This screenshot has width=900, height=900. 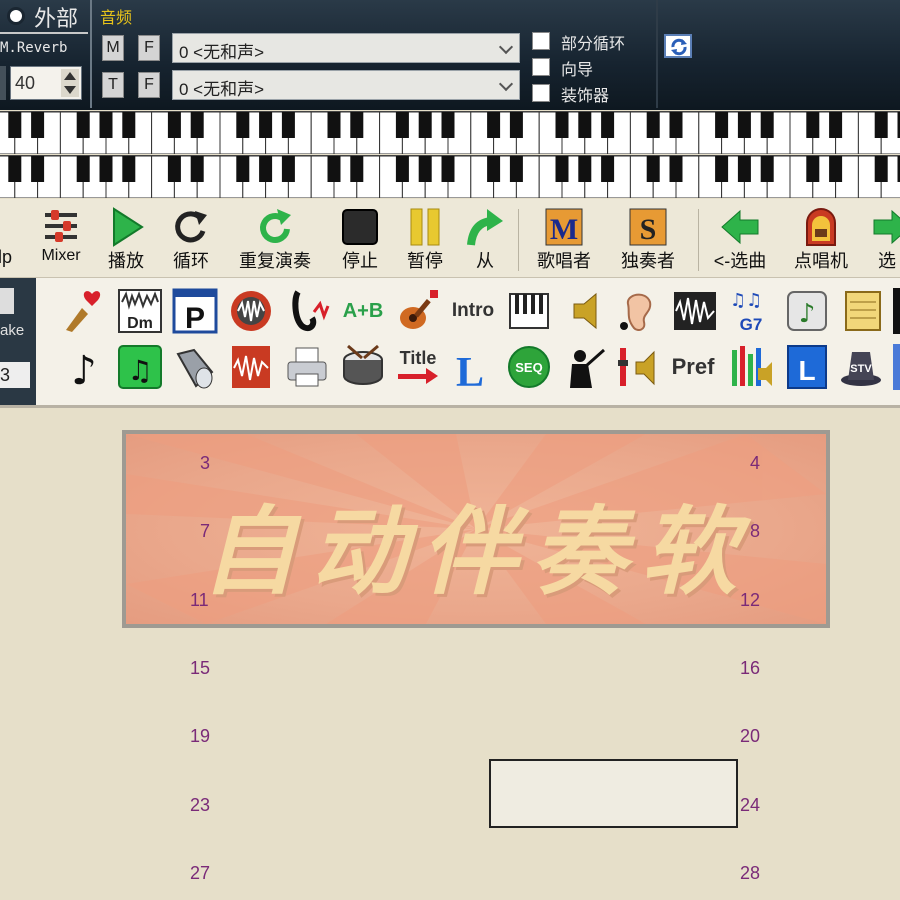 What do you see at coordinates (275, 238) in the screenshot?
I see `repeat-play-button: 重复演奏` at bounding box center [275, 238].